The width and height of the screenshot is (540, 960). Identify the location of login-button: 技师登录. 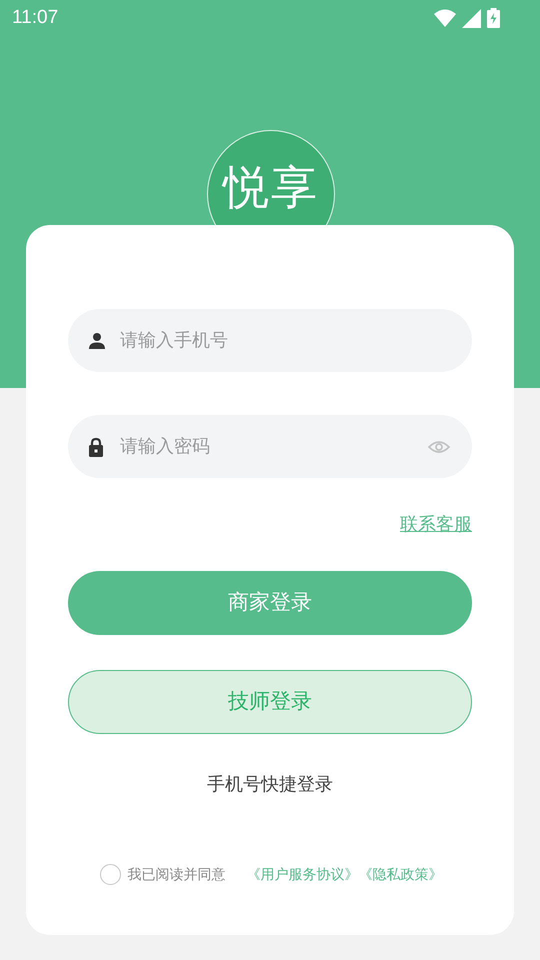
(270, 702).